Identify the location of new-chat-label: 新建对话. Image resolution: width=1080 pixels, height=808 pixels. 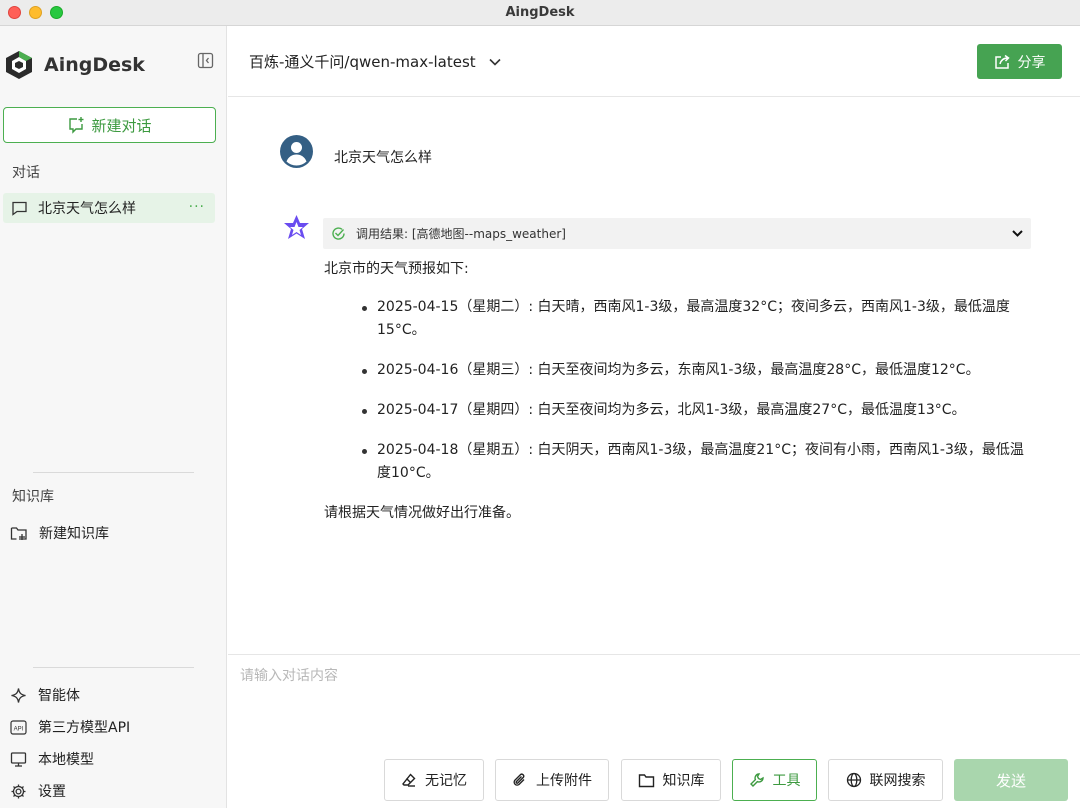
(121, 125).